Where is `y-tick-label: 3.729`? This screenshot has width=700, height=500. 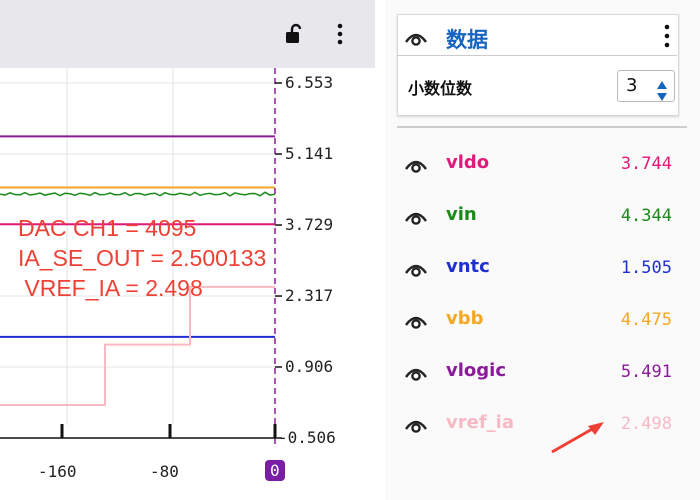
y-tick-label: 3.729 is located at coordinates (309, 225).